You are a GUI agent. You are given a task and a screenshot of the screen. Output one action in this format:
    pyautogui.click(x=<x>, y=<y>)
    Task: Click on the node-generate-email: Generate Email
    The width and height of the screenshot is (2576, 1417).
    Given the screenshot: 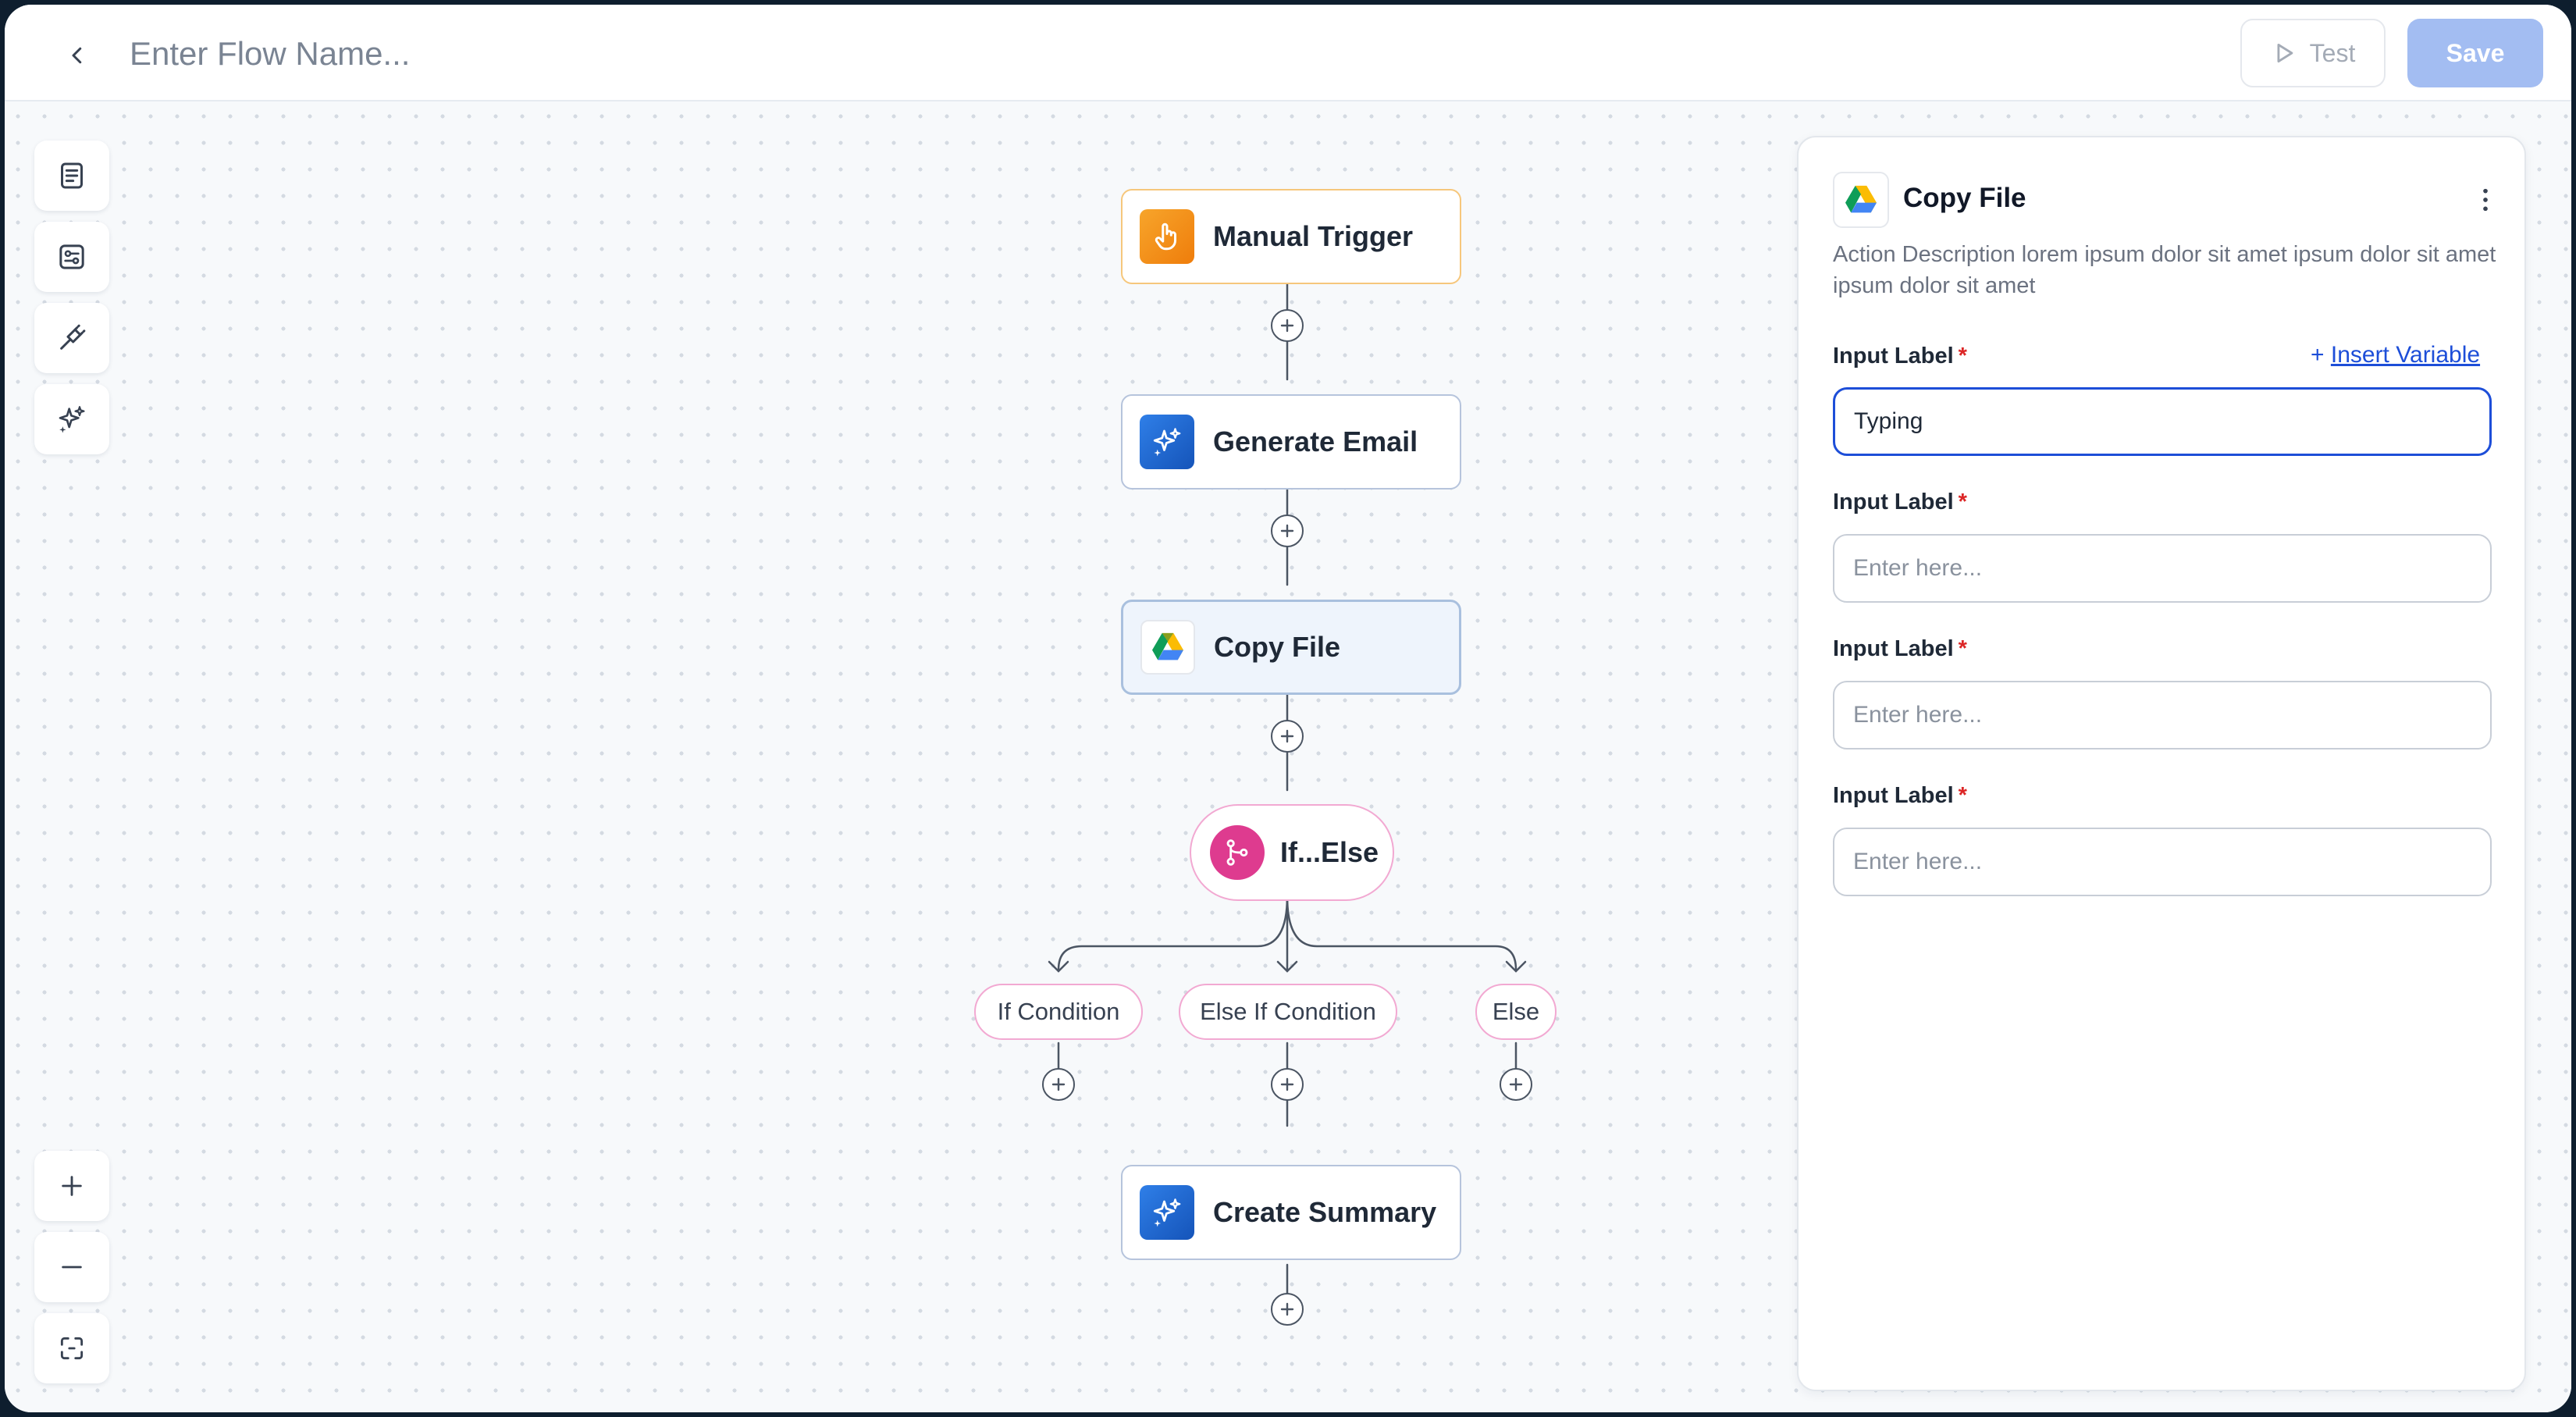 What is the action you would take?
    pyautogui.click(x=1291, y=442)
    